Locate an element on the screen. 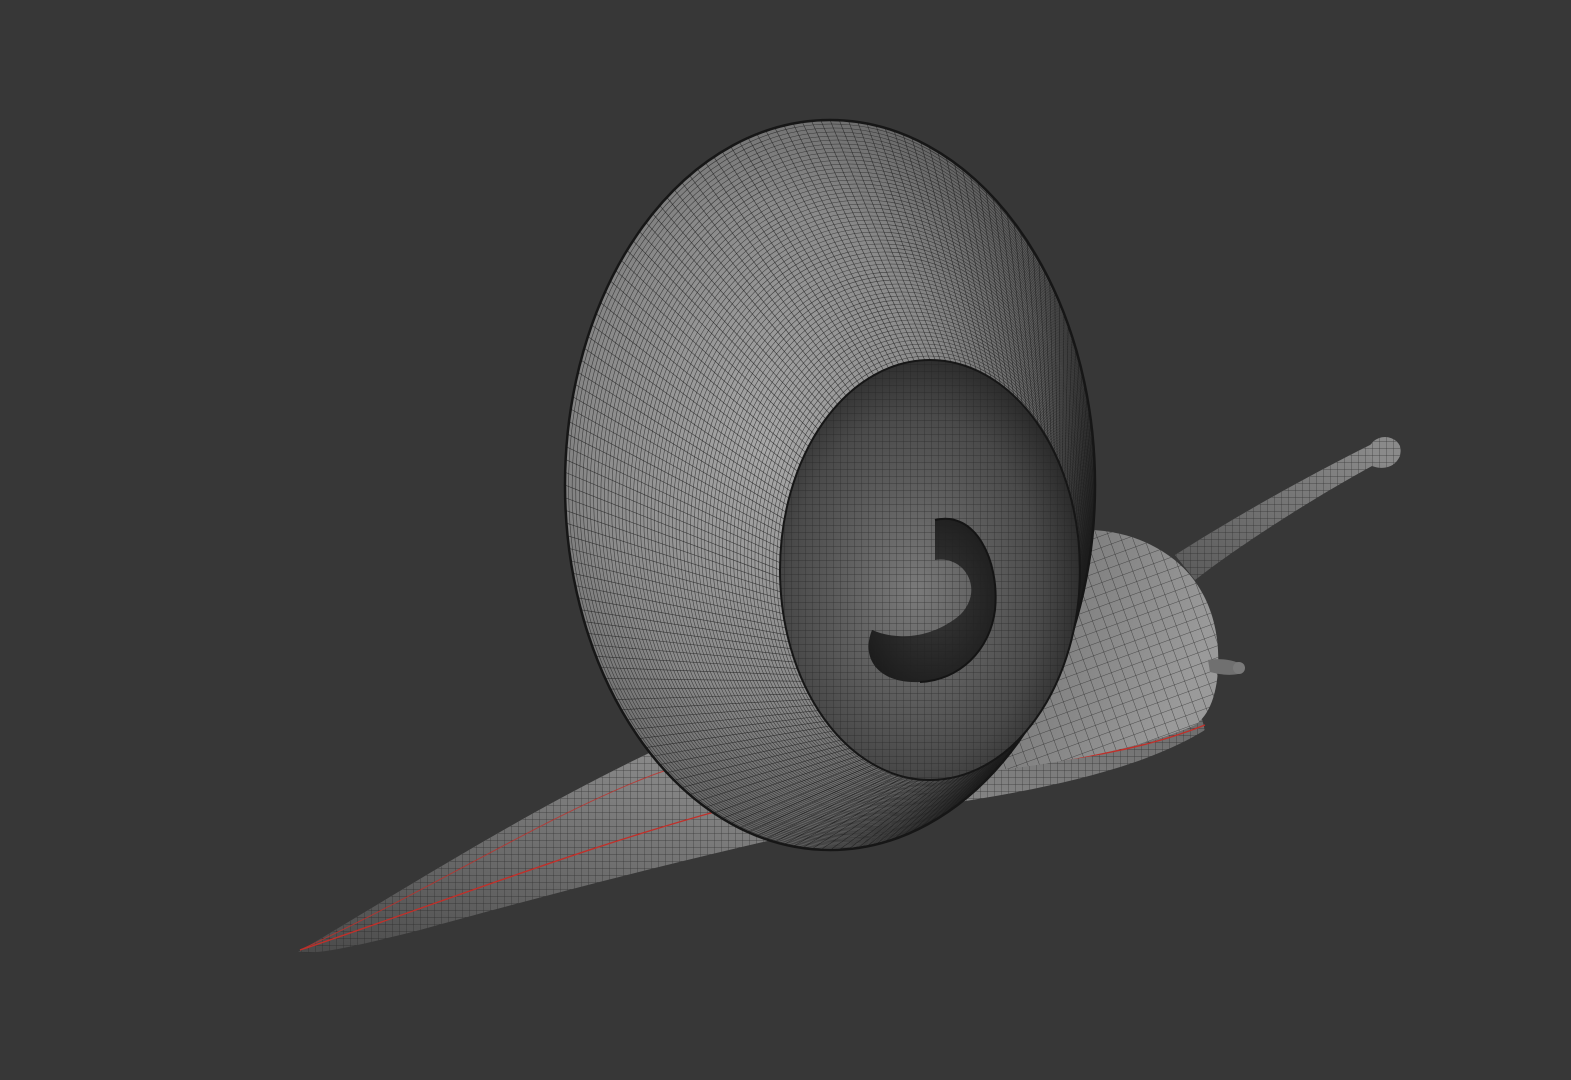  eye-stalk-long is located at coordinates (1288, 508).